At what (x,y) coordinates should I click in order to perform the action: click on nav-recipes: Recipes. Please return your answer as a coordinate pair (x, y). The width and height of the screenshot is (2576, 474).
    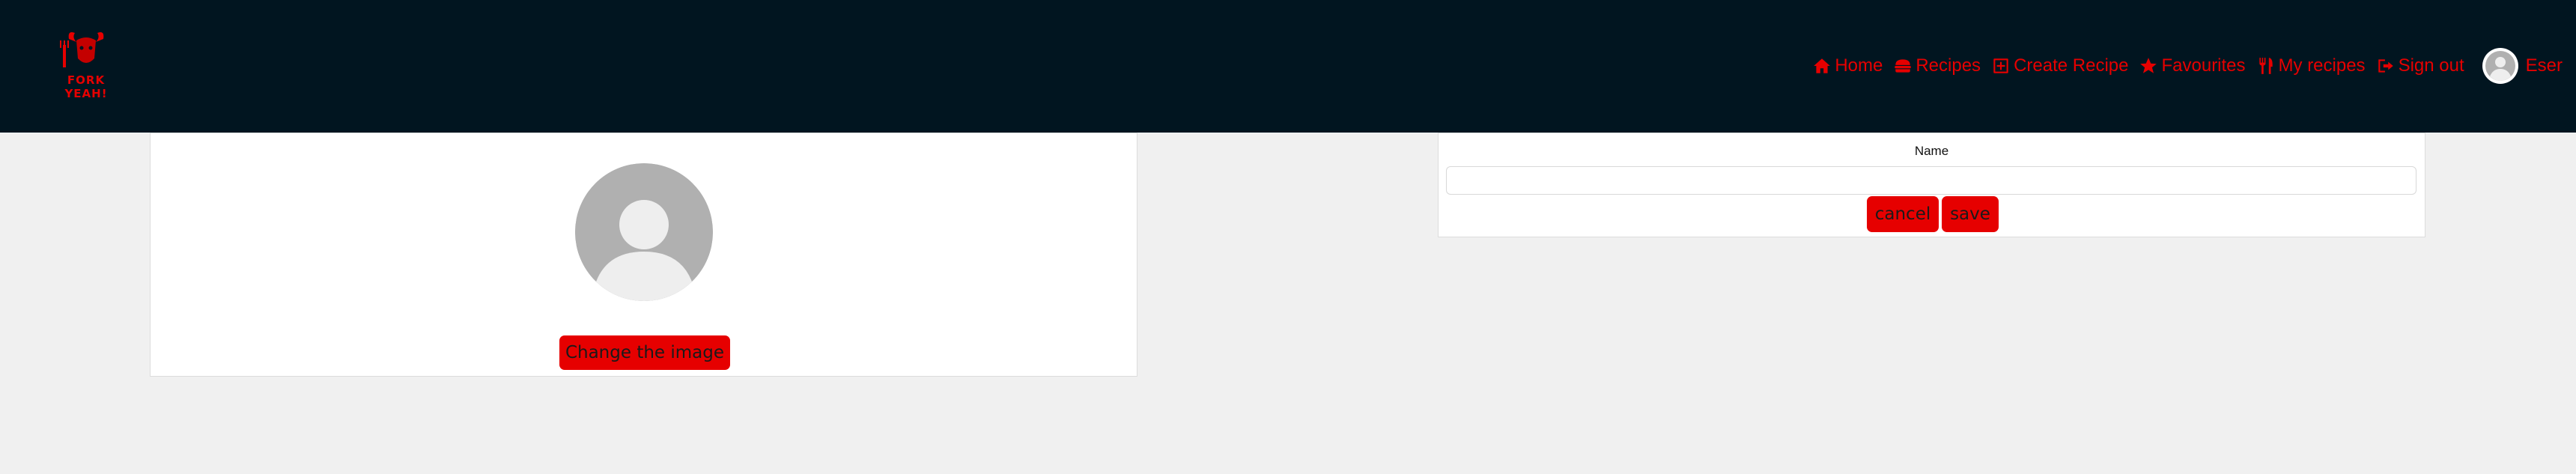
    Looking at the image, I should click on (1937, 65).